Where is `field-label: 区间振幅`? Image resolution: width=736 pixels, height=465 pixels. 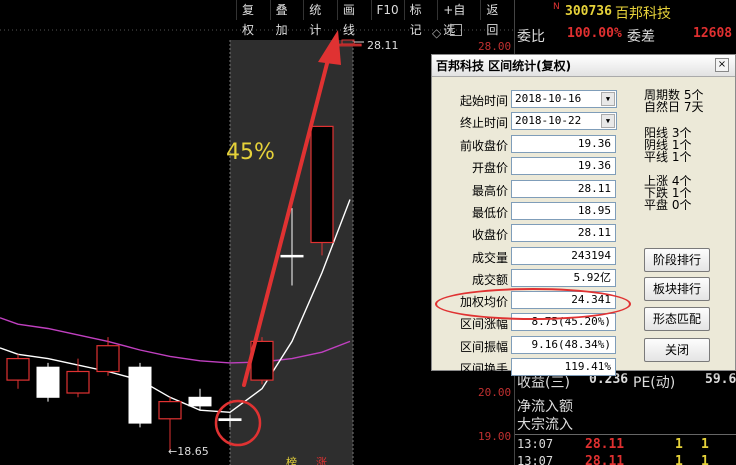 field-label: 区间振幅 is located at coordinates (483, 347).